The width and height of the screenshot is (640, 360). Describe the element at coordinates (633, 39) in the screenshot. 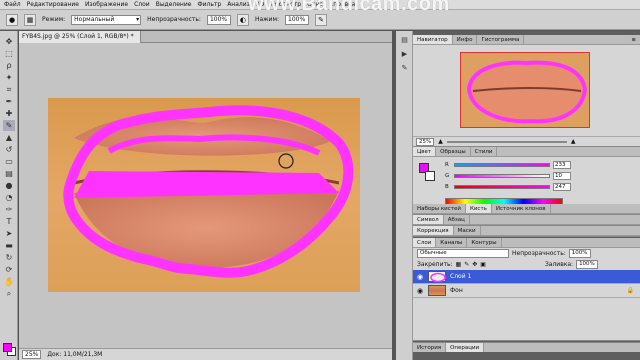

I see `panel-menu-icon: ≡` at that location.